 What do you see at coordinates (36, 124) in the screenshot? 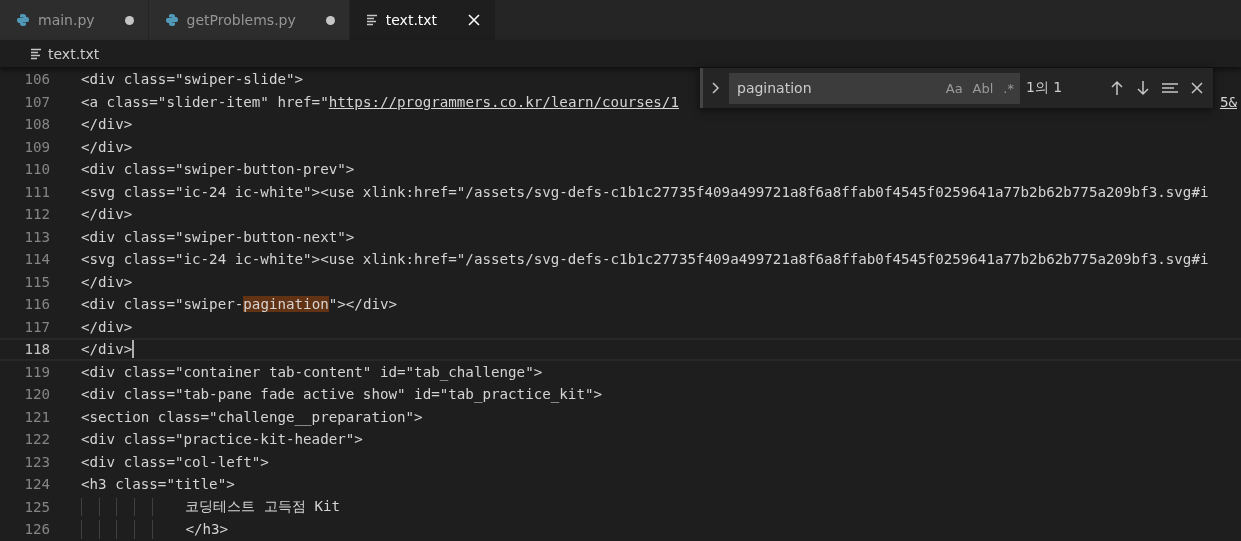
I see `line-number: 108` at bounding box center [36, 124].